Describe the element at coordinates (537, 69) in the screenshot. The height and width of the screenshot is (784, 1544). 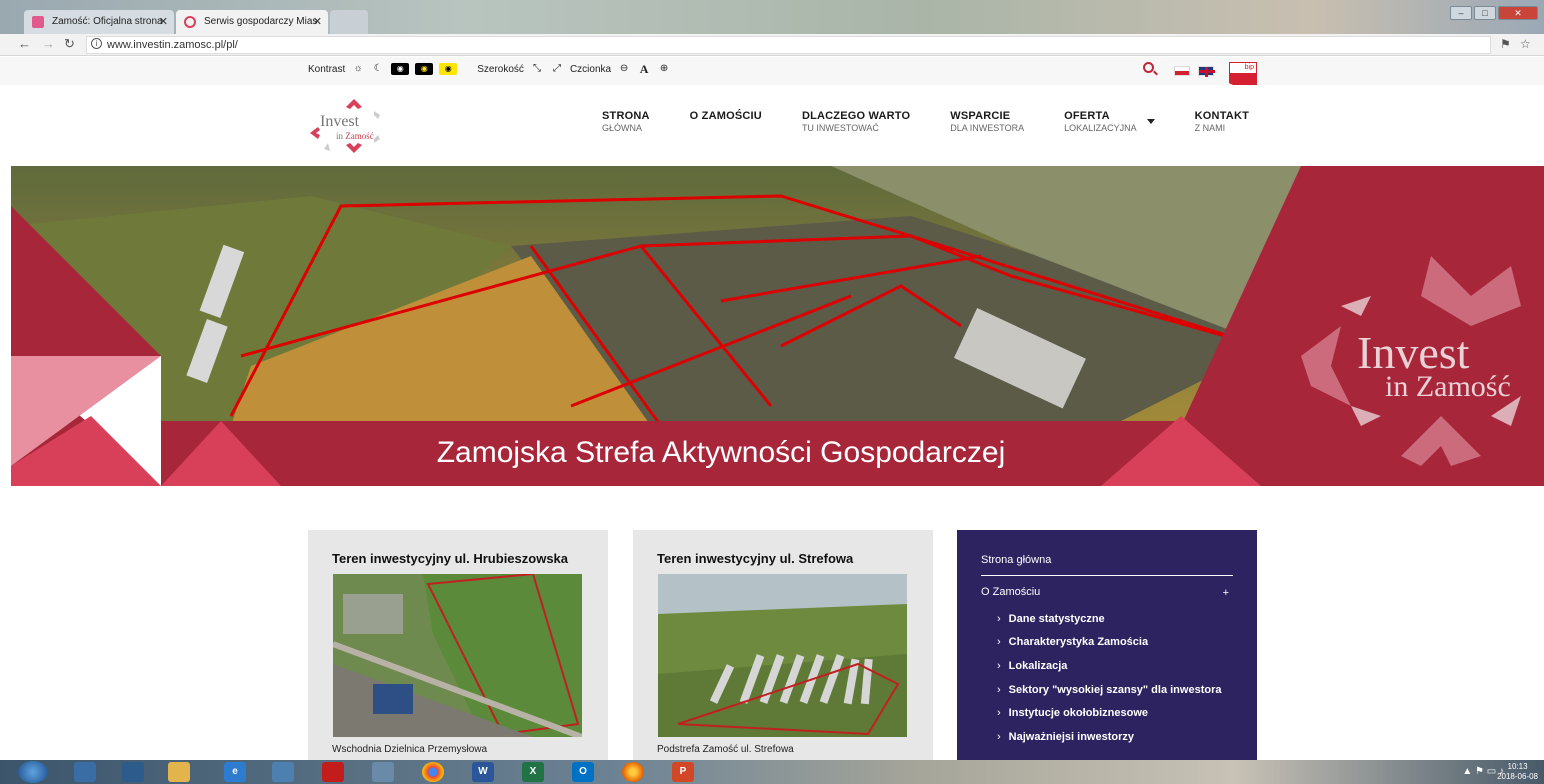
I see `collapse-width-icon: ⤡` at that location.